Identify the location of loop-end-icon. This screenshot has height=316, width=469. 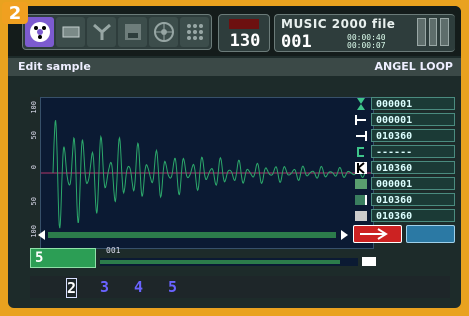
(361, 200).